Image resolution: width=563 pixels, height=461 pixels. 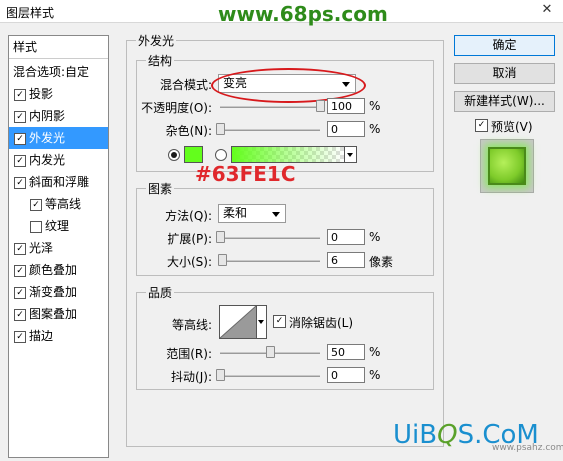 I want to click on checkbox-bevel-emboss: ✓, so click(x=20, y=183).